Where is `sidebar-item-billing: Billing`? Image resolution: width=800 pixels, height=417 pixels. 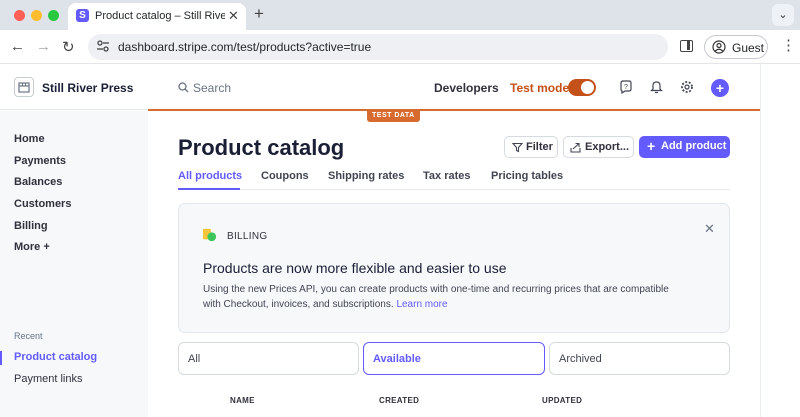
sidebar-item-billing: Billing is located at coordinates (31, 226).